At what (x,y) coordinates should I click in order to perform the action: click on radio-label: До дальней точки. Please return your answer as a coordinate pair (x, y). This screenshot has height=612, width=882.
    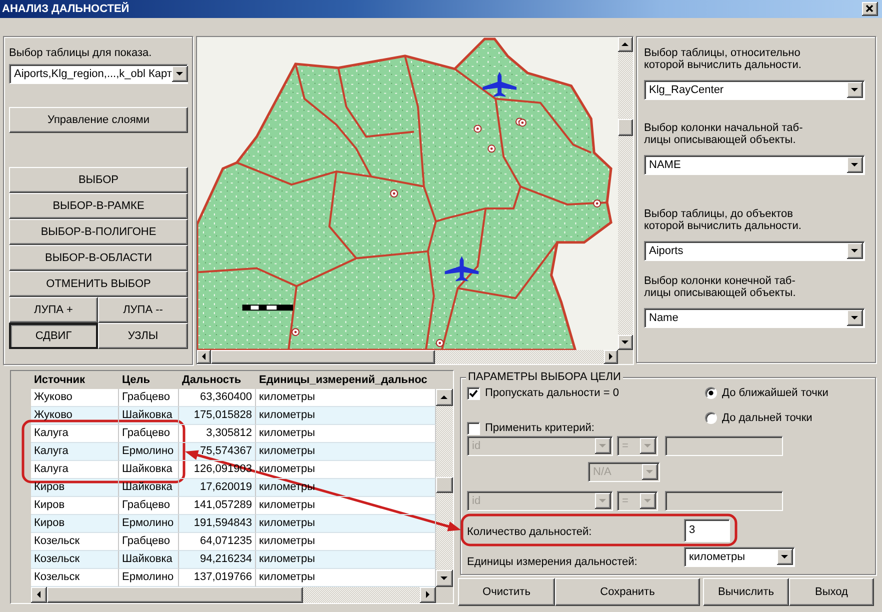
    Looking at the image, I should click on (767, 418).